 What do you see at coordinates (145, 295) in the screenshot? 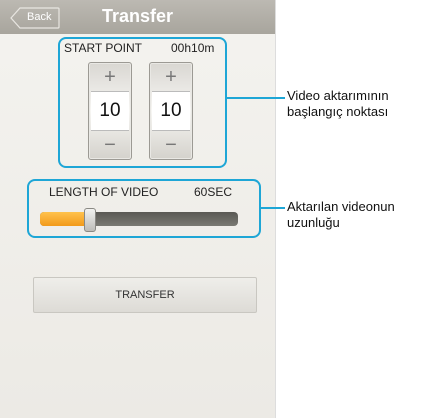
I see `transfer-button: TRANSFER` at bounding box center [145, 295].